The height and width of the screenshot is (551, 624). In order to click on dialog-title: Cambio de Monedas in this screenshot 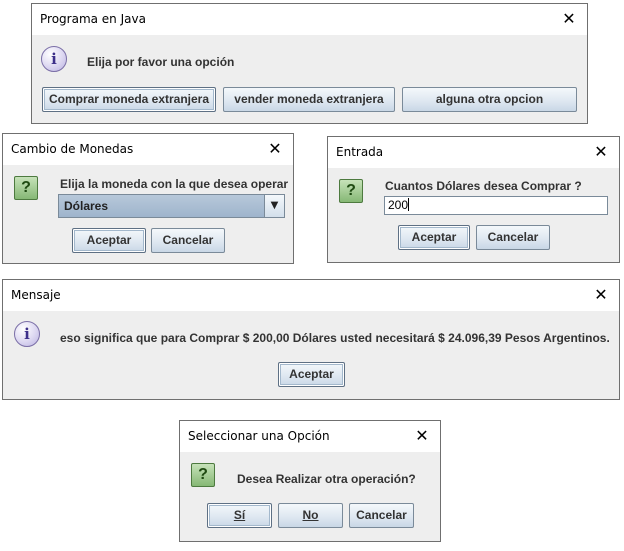, I will do `click(72, 149)`.